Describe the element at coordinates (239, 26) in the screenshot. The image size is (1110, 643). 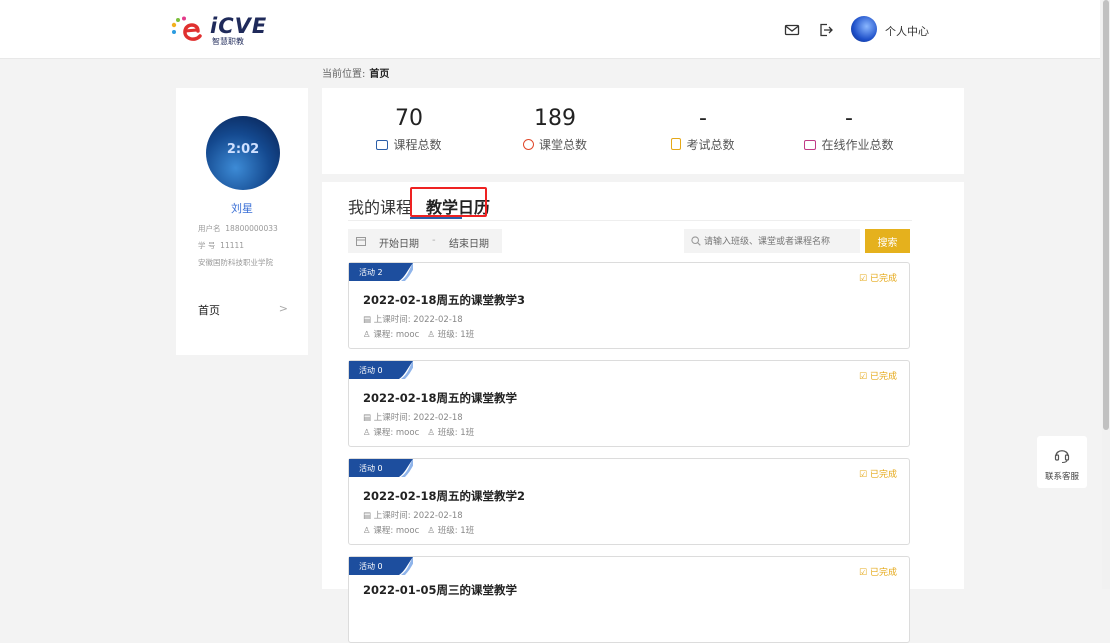
I see `logo-text: iCVE` at that location.